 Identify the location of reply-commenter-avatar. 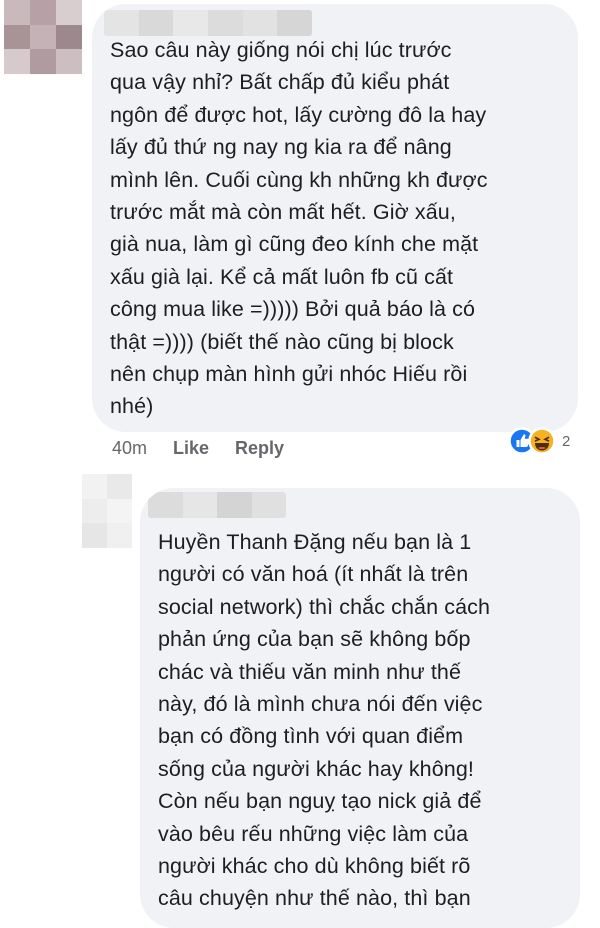
(107, 511).